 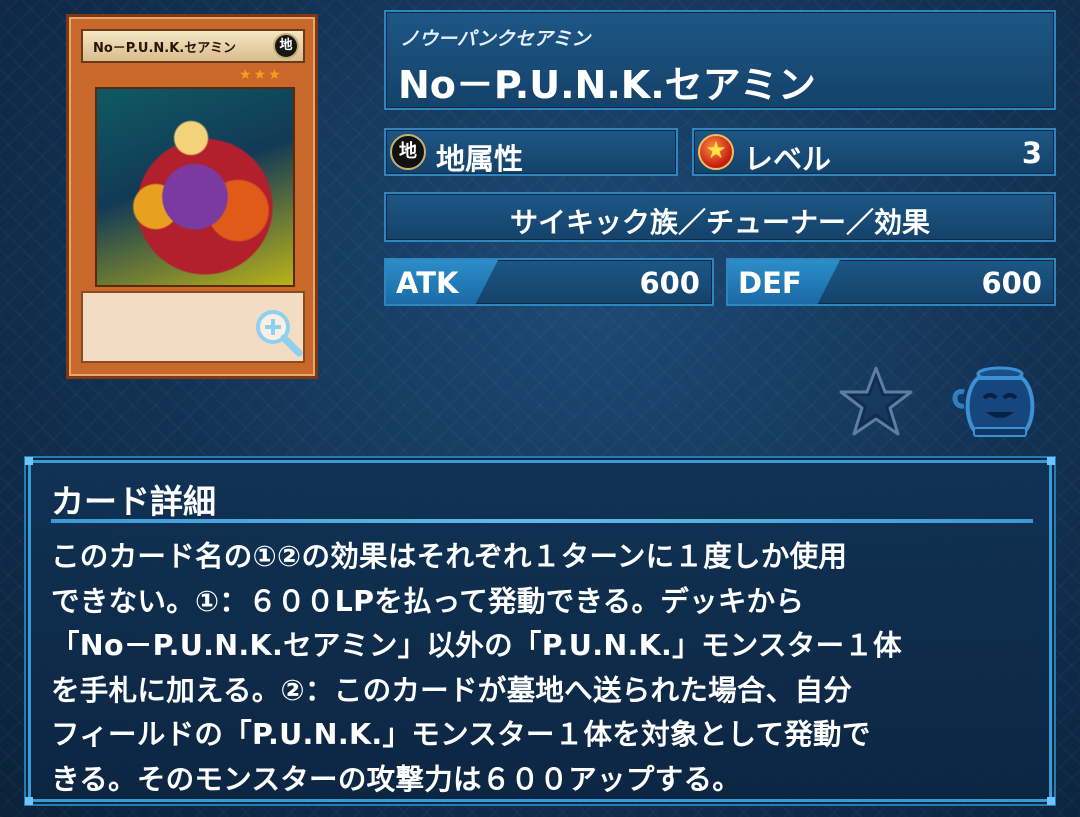 I want to click on card-title: No－P.U.N.K.セアミン, so click(x=607, y=85).